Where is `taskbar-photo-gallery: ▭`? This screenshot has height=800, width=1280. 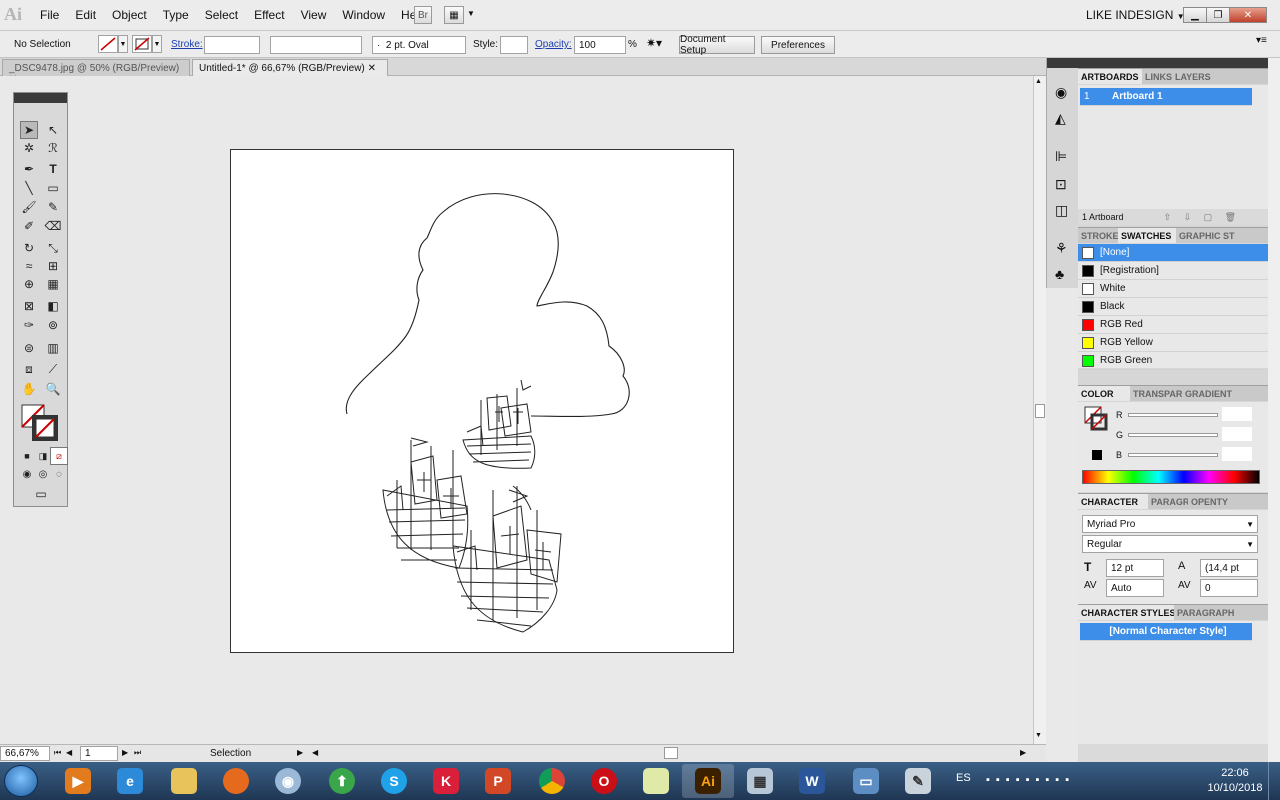 taskbar-photo-gallery: ▭ is located at coordinates (866, 781).